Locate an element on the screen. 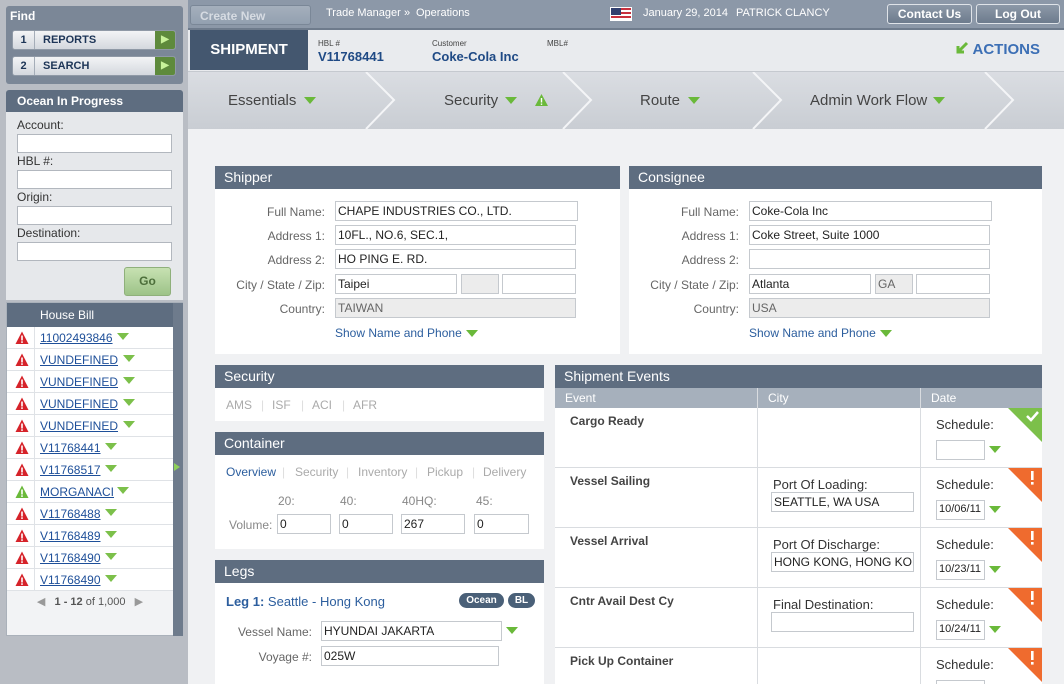 This screenshot has height=684, width=1064. house-bill-link: V11768488 is located at coordinates (70, 514).